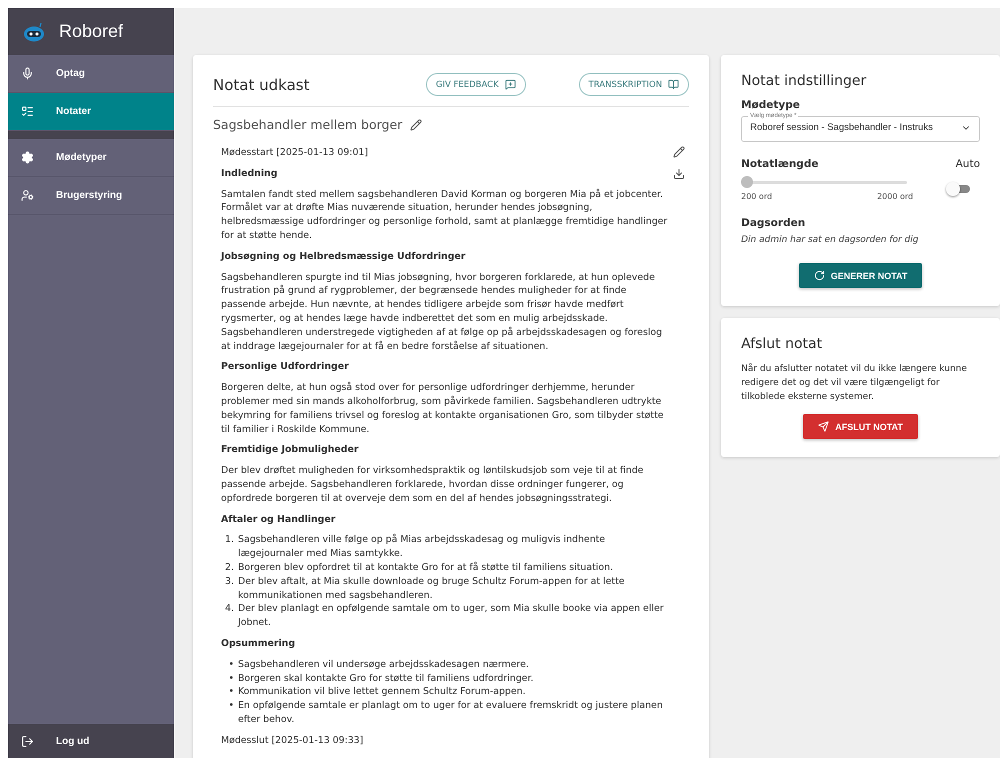 The image size is (1000, 758). Describe the element at coordinates (261, 85) in the screenshot. I see `card-title: Notat udkast` at that location.